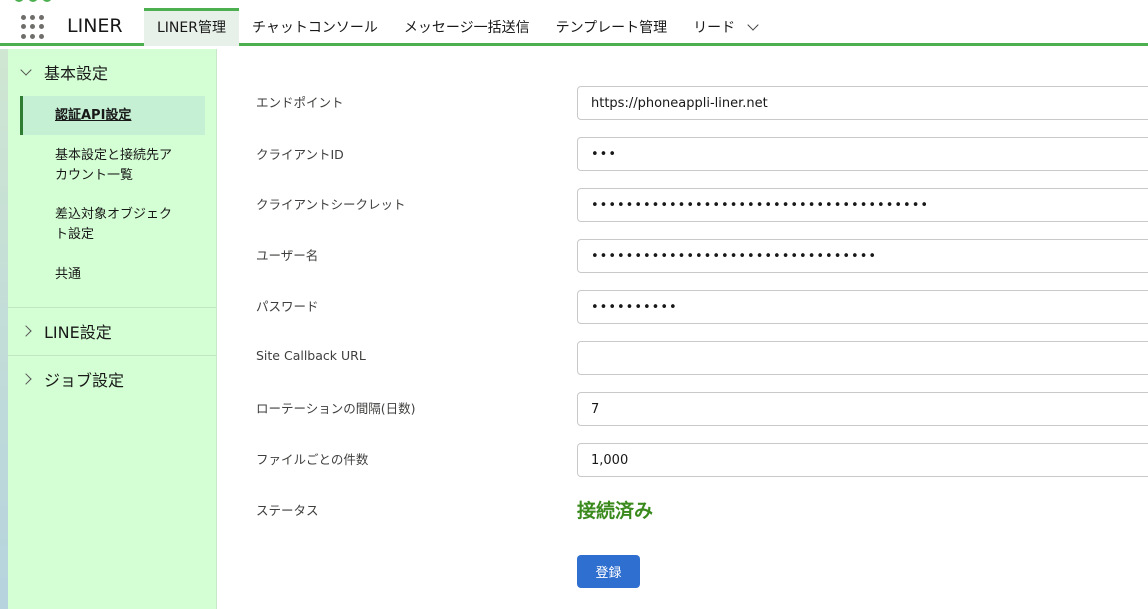 This screenshot has width=1148, height=609. I want to click on form-row-records-per-file: ファイルごとの件数, so click(702, 460).